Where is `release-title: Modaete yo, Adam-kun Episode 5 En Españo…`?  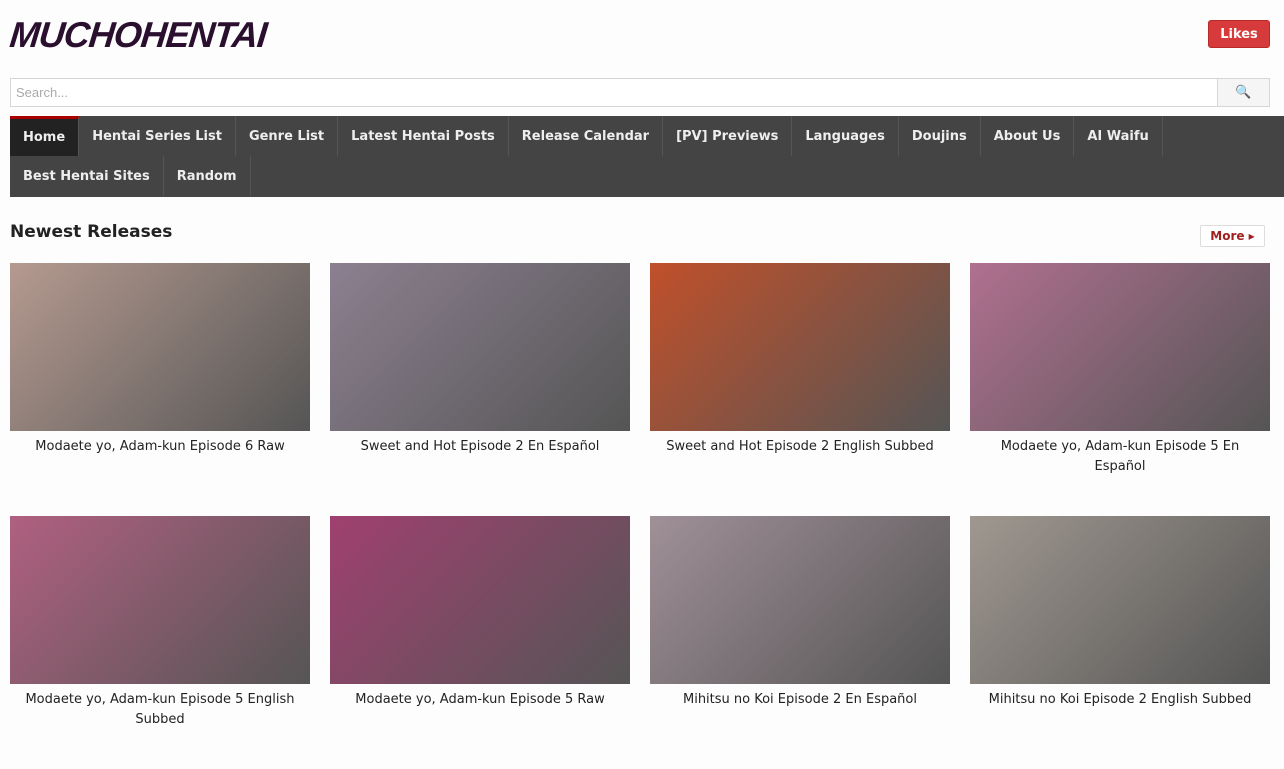
release-title: Modaete yo, Adam-kun Episode 5 En Españo… is located at coordinates (1120, 457).